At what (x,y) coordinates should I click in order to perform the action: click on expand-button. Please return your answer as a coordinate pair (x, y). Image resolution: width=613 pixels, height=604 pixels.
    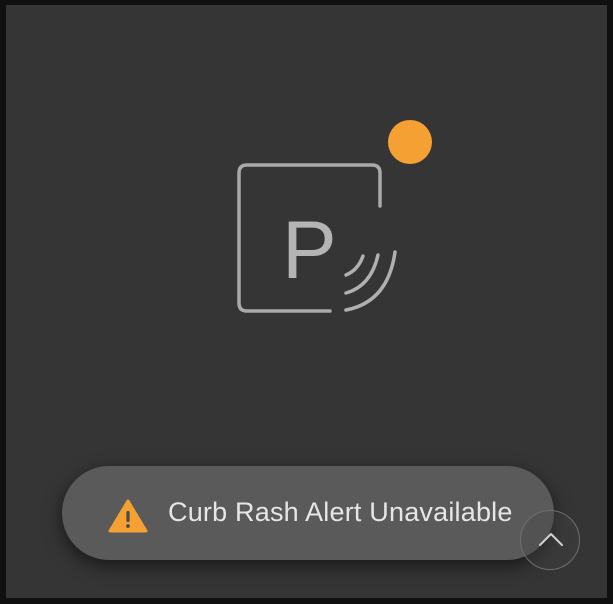
    Looking at the image, I should click on (550, 540).